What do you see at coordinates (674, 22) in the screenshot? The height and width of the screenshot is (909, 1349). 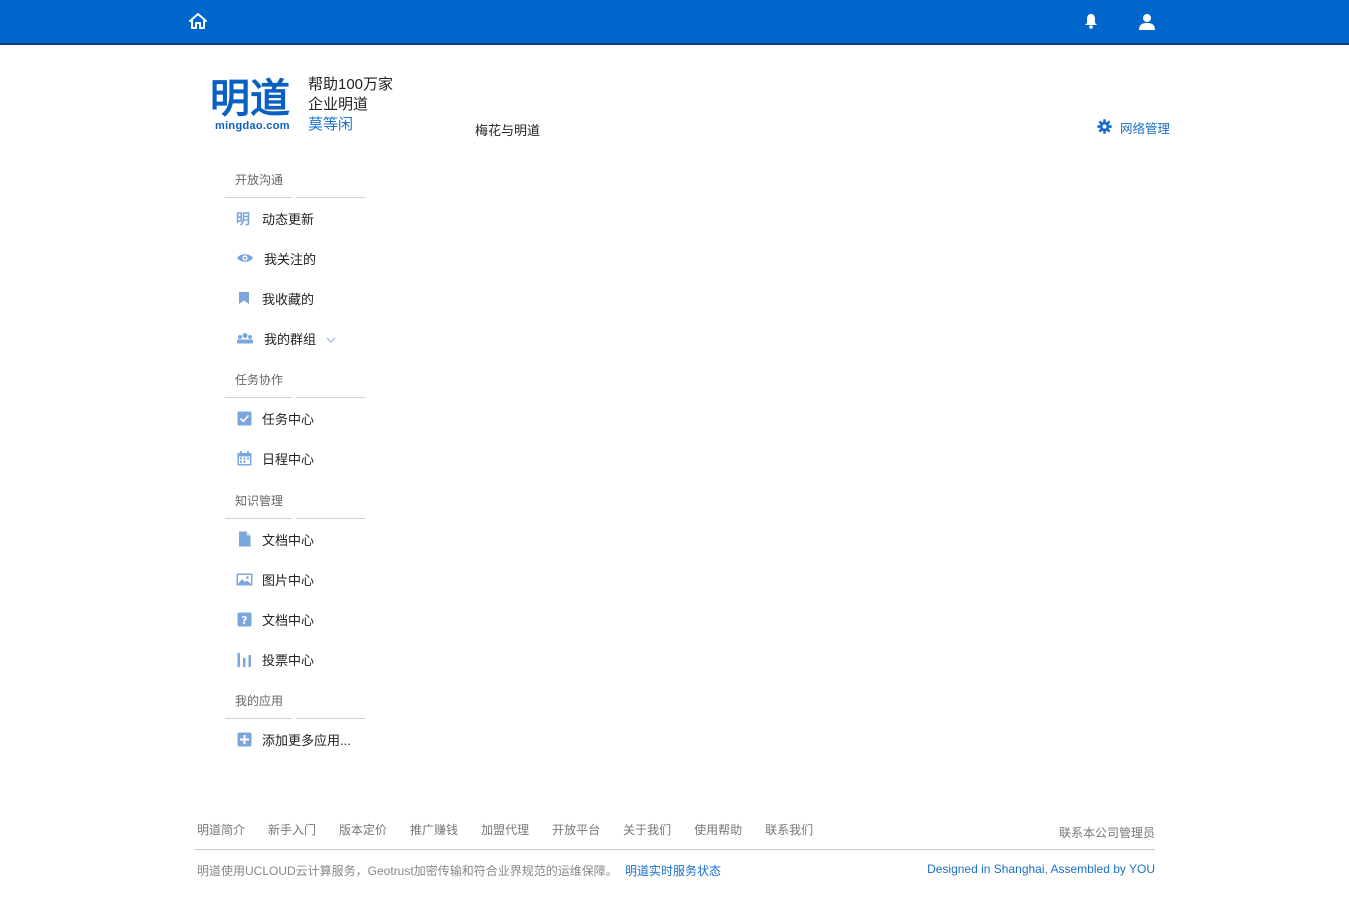 I see `top-navigation-bar` at bounding box center [674, 22].